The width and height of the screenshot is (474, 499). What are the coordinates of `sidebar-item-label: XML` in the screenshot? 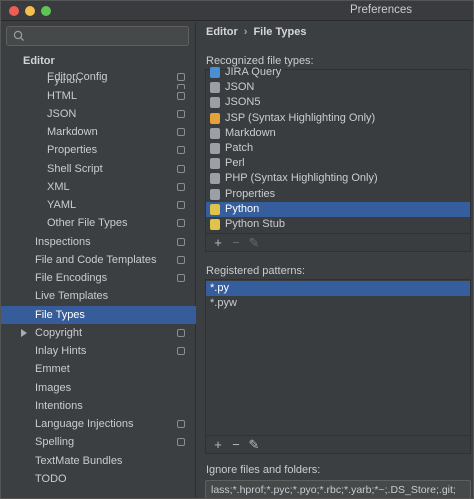 It's located at (58, 186).